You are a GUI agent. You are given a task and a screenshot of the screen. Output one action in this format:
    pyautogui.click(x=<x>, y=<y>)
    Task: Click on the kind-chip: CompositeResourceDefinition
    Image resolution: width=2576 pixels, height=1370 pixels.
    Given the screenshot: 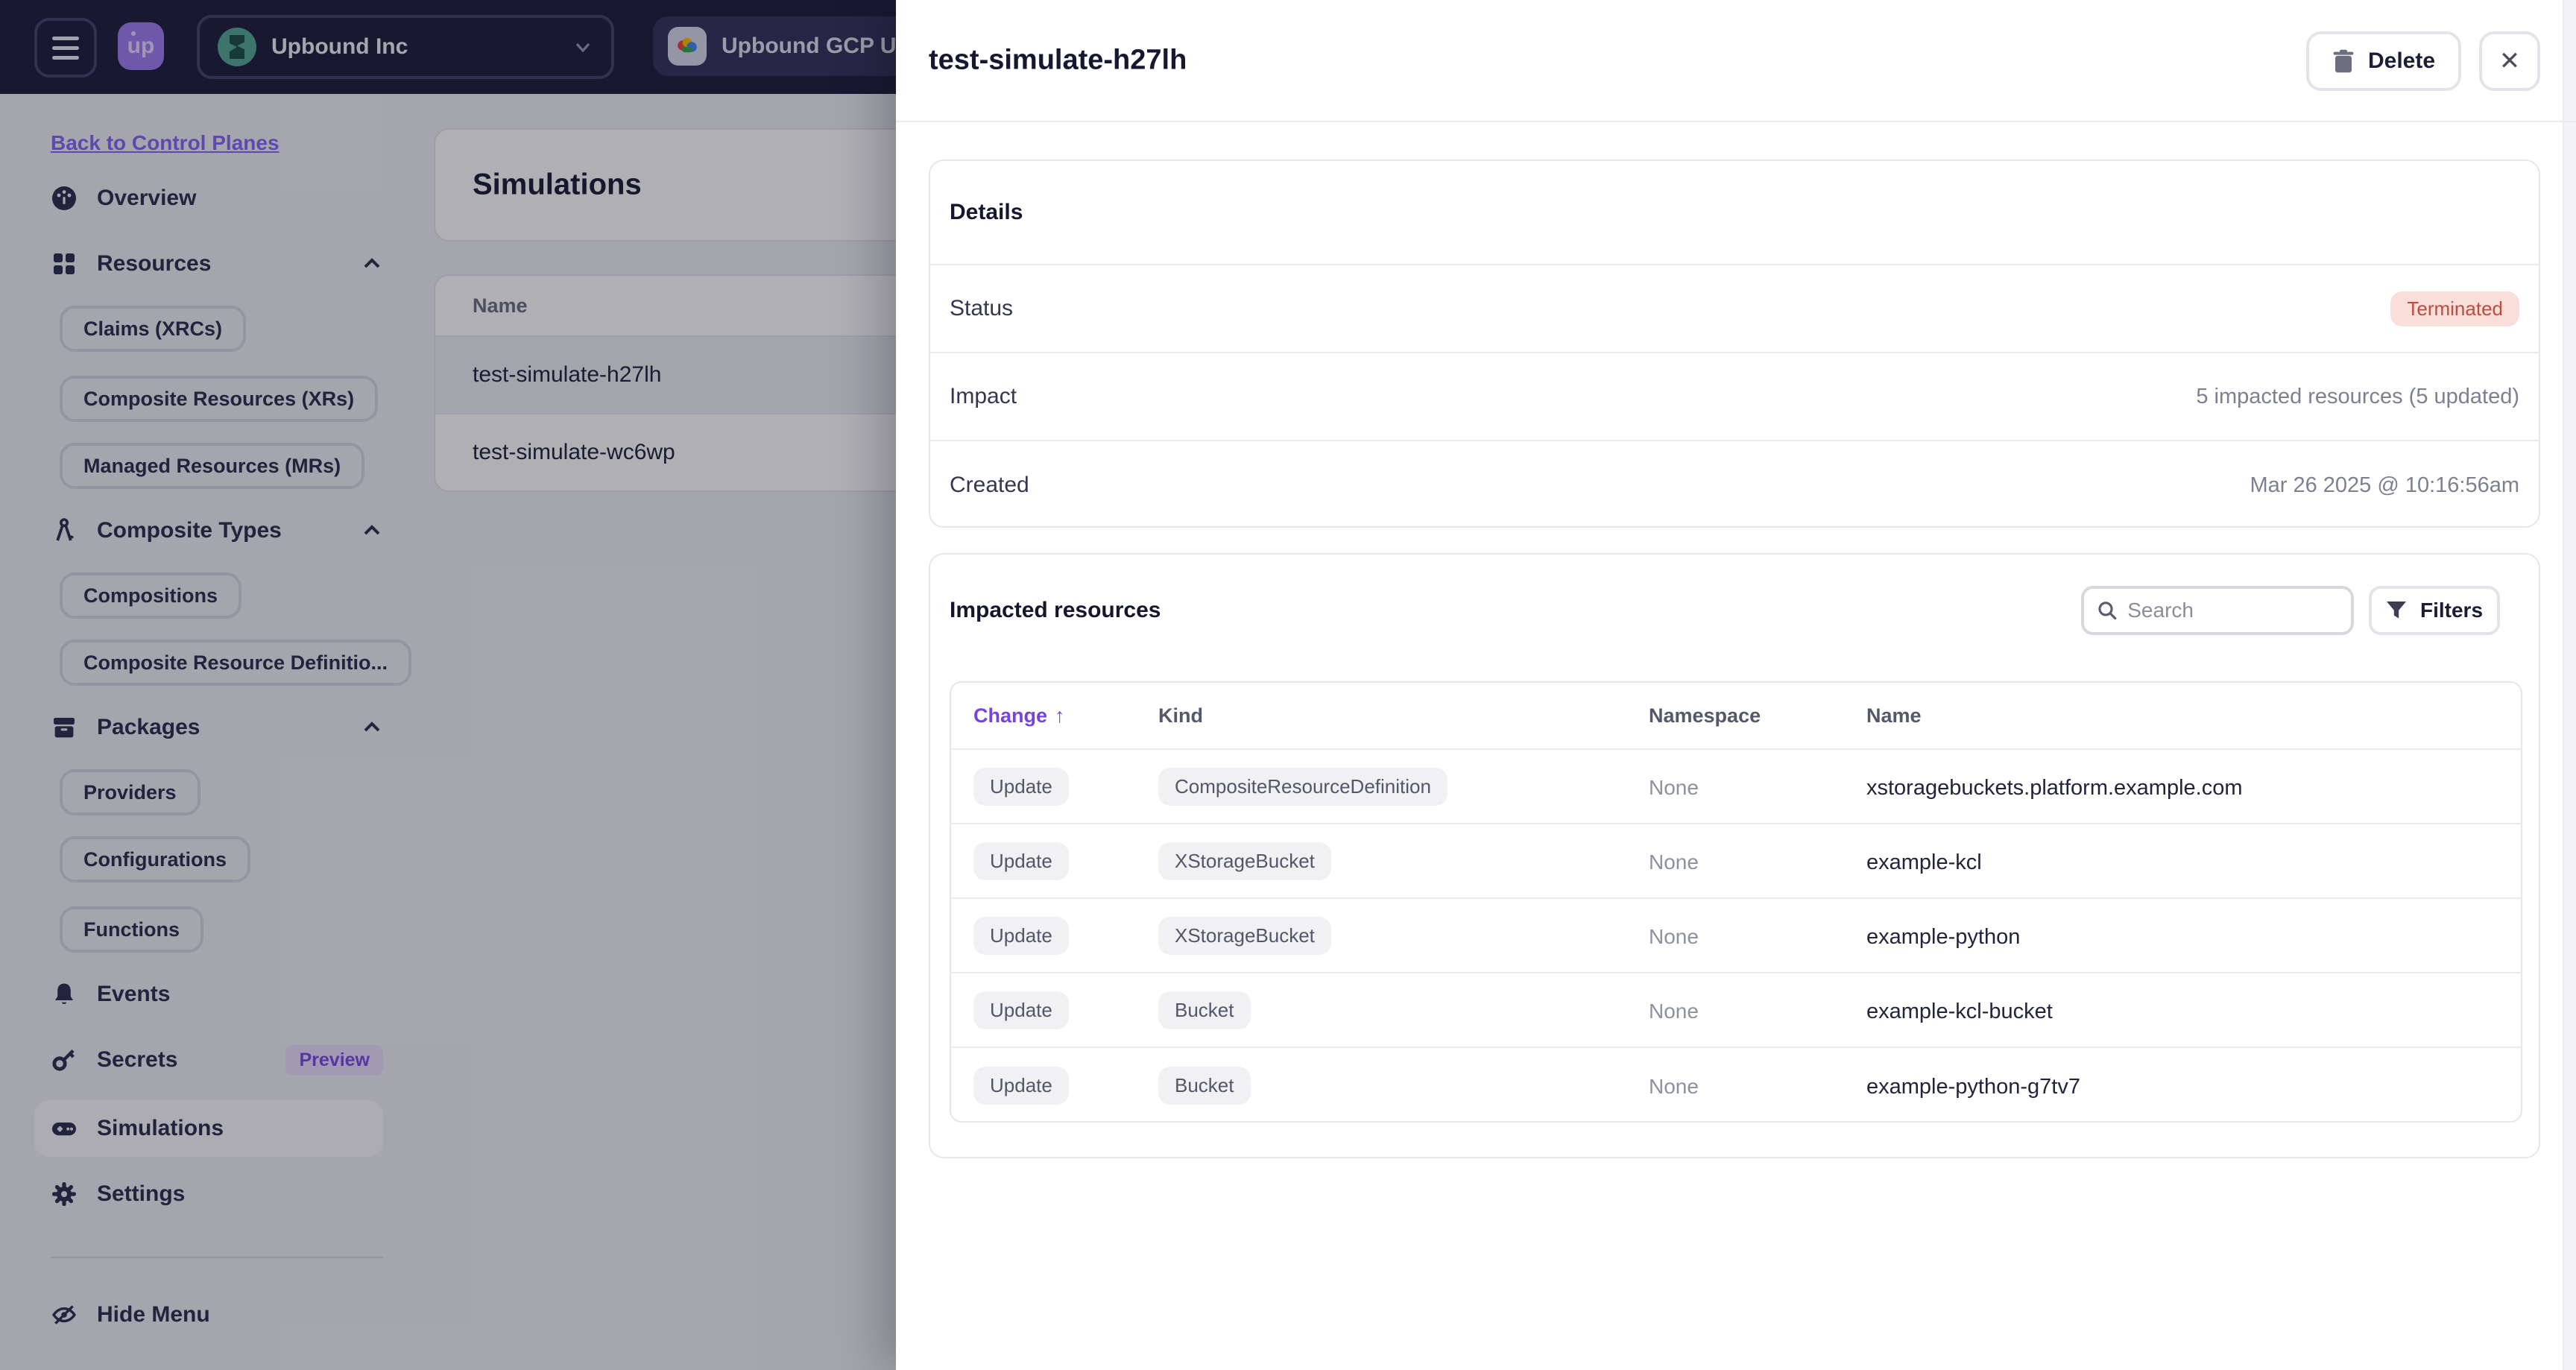 What is the action you would take?
    pyautogui.click(x=1303, y=786)
    